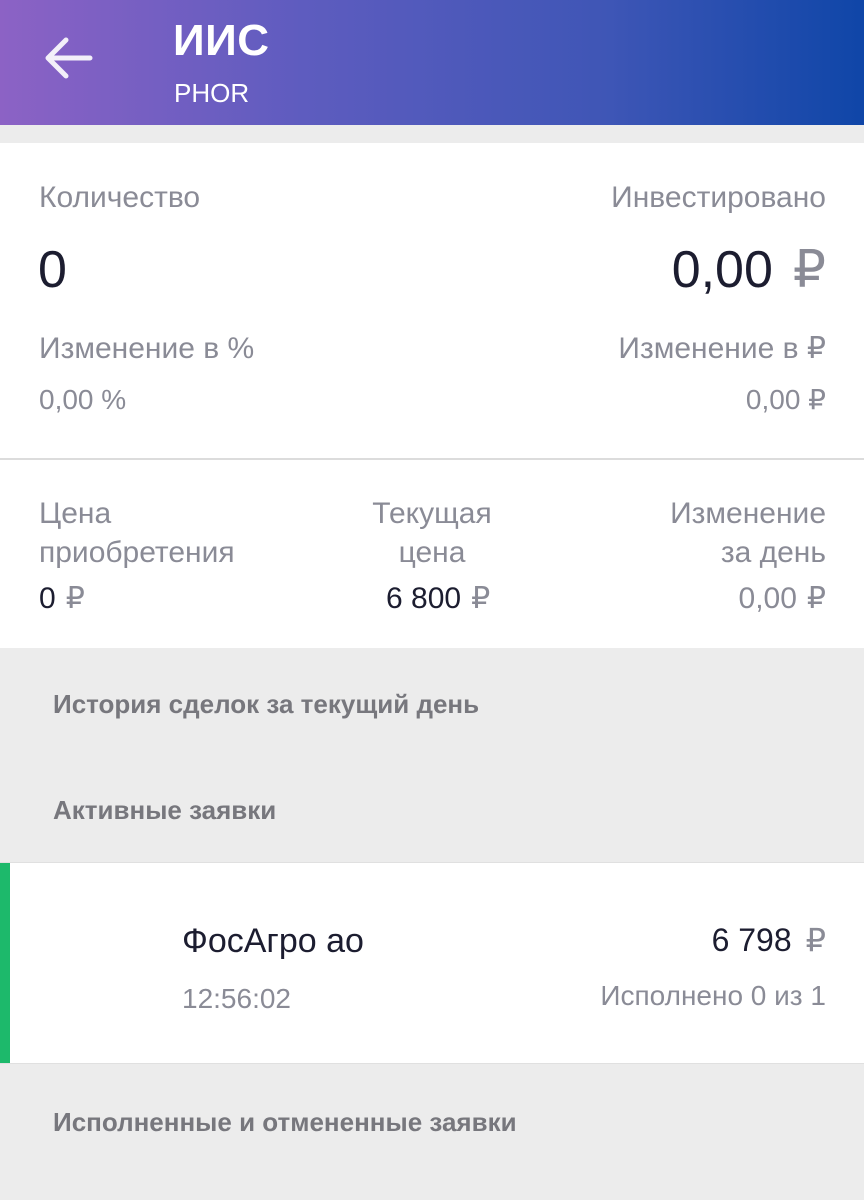 The height and width of the screenshot is (1200, 864). What do you see at coordinates (147, 348) in the screenshot?
I see `change-pct-label: Изменение в %` at bounding box center [147, 348].